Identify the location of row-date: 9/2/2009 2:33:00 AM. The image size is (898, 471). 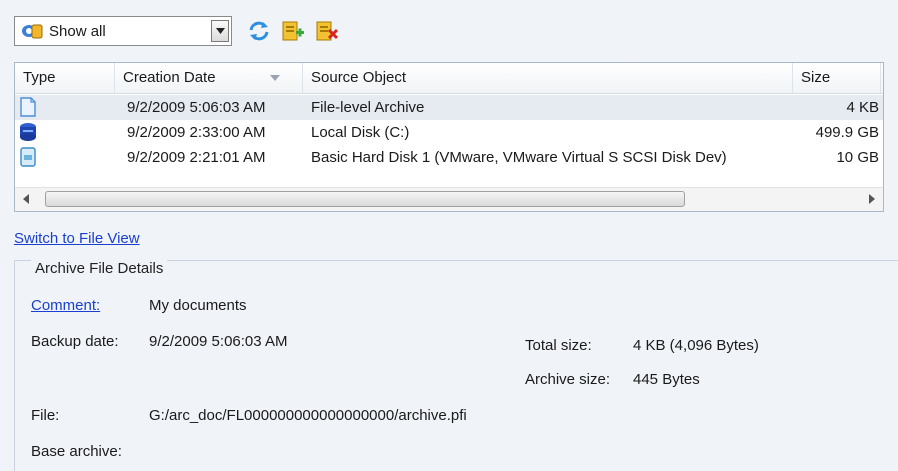
(196, 132).